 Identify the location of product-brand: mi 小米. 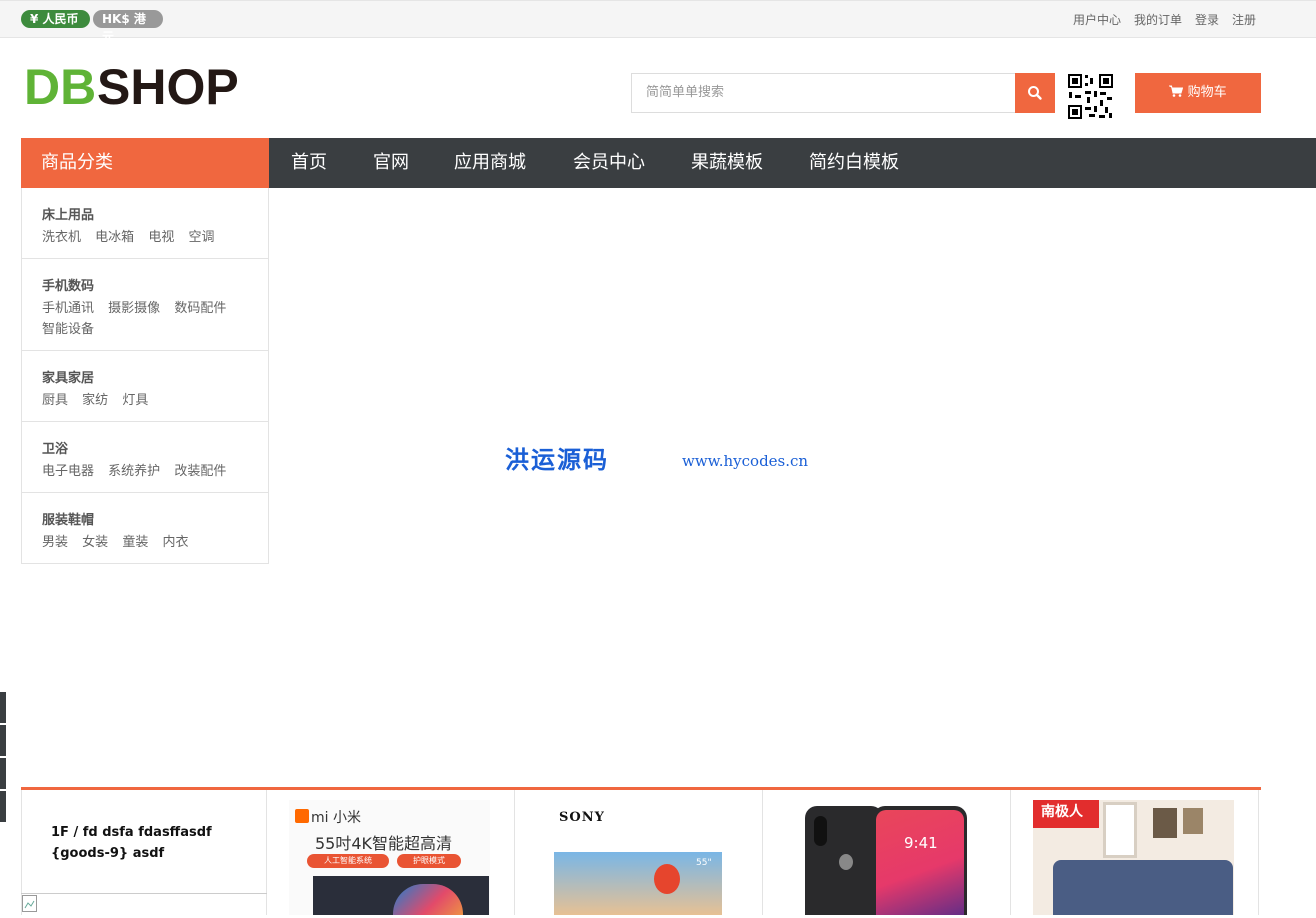
(336, 818).